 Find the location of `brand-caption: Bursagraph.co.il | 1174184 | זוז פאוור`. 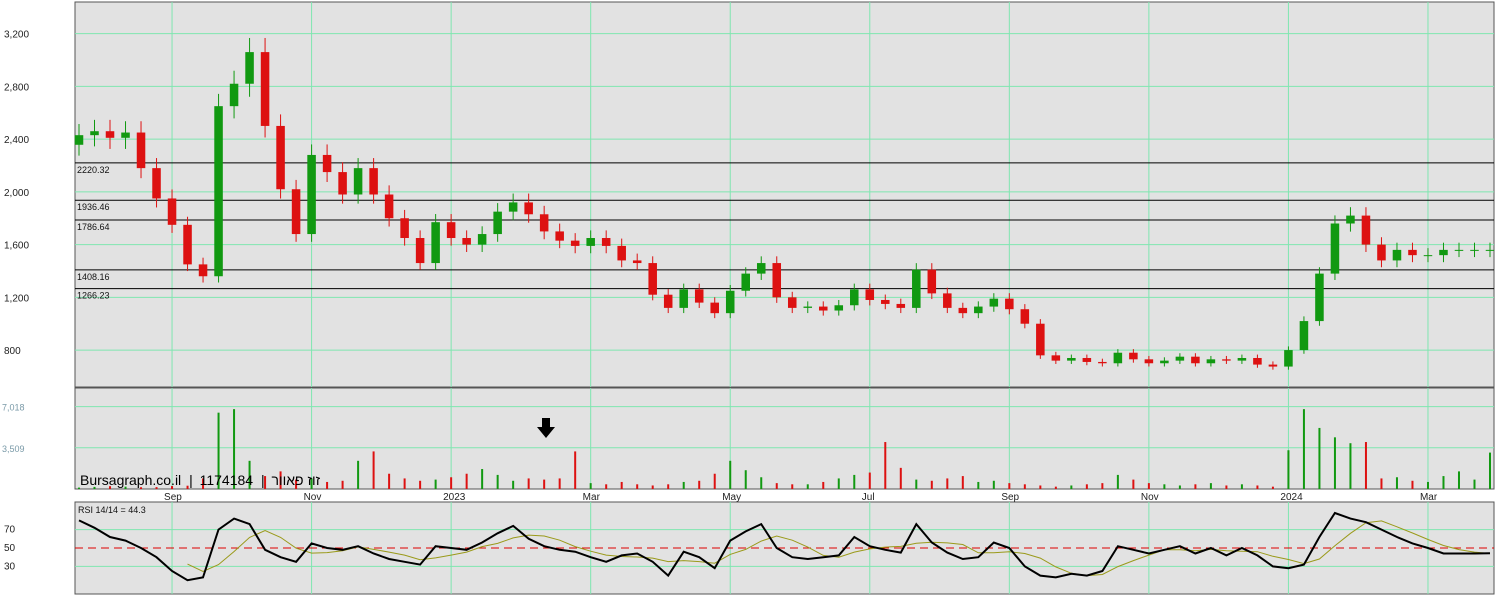

brand-caption: Bursagraph.co.il | 1174184 | זוז פאוור is located at coordinates (200, 480).